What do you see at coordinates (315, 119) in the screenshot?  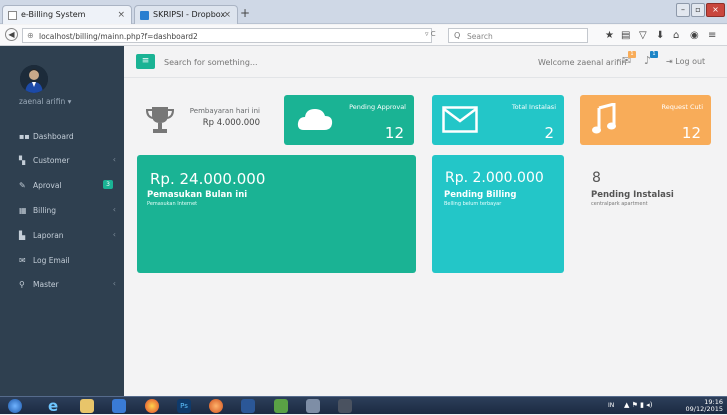 I see `cloud-icon` at bounding box center [315, 119].